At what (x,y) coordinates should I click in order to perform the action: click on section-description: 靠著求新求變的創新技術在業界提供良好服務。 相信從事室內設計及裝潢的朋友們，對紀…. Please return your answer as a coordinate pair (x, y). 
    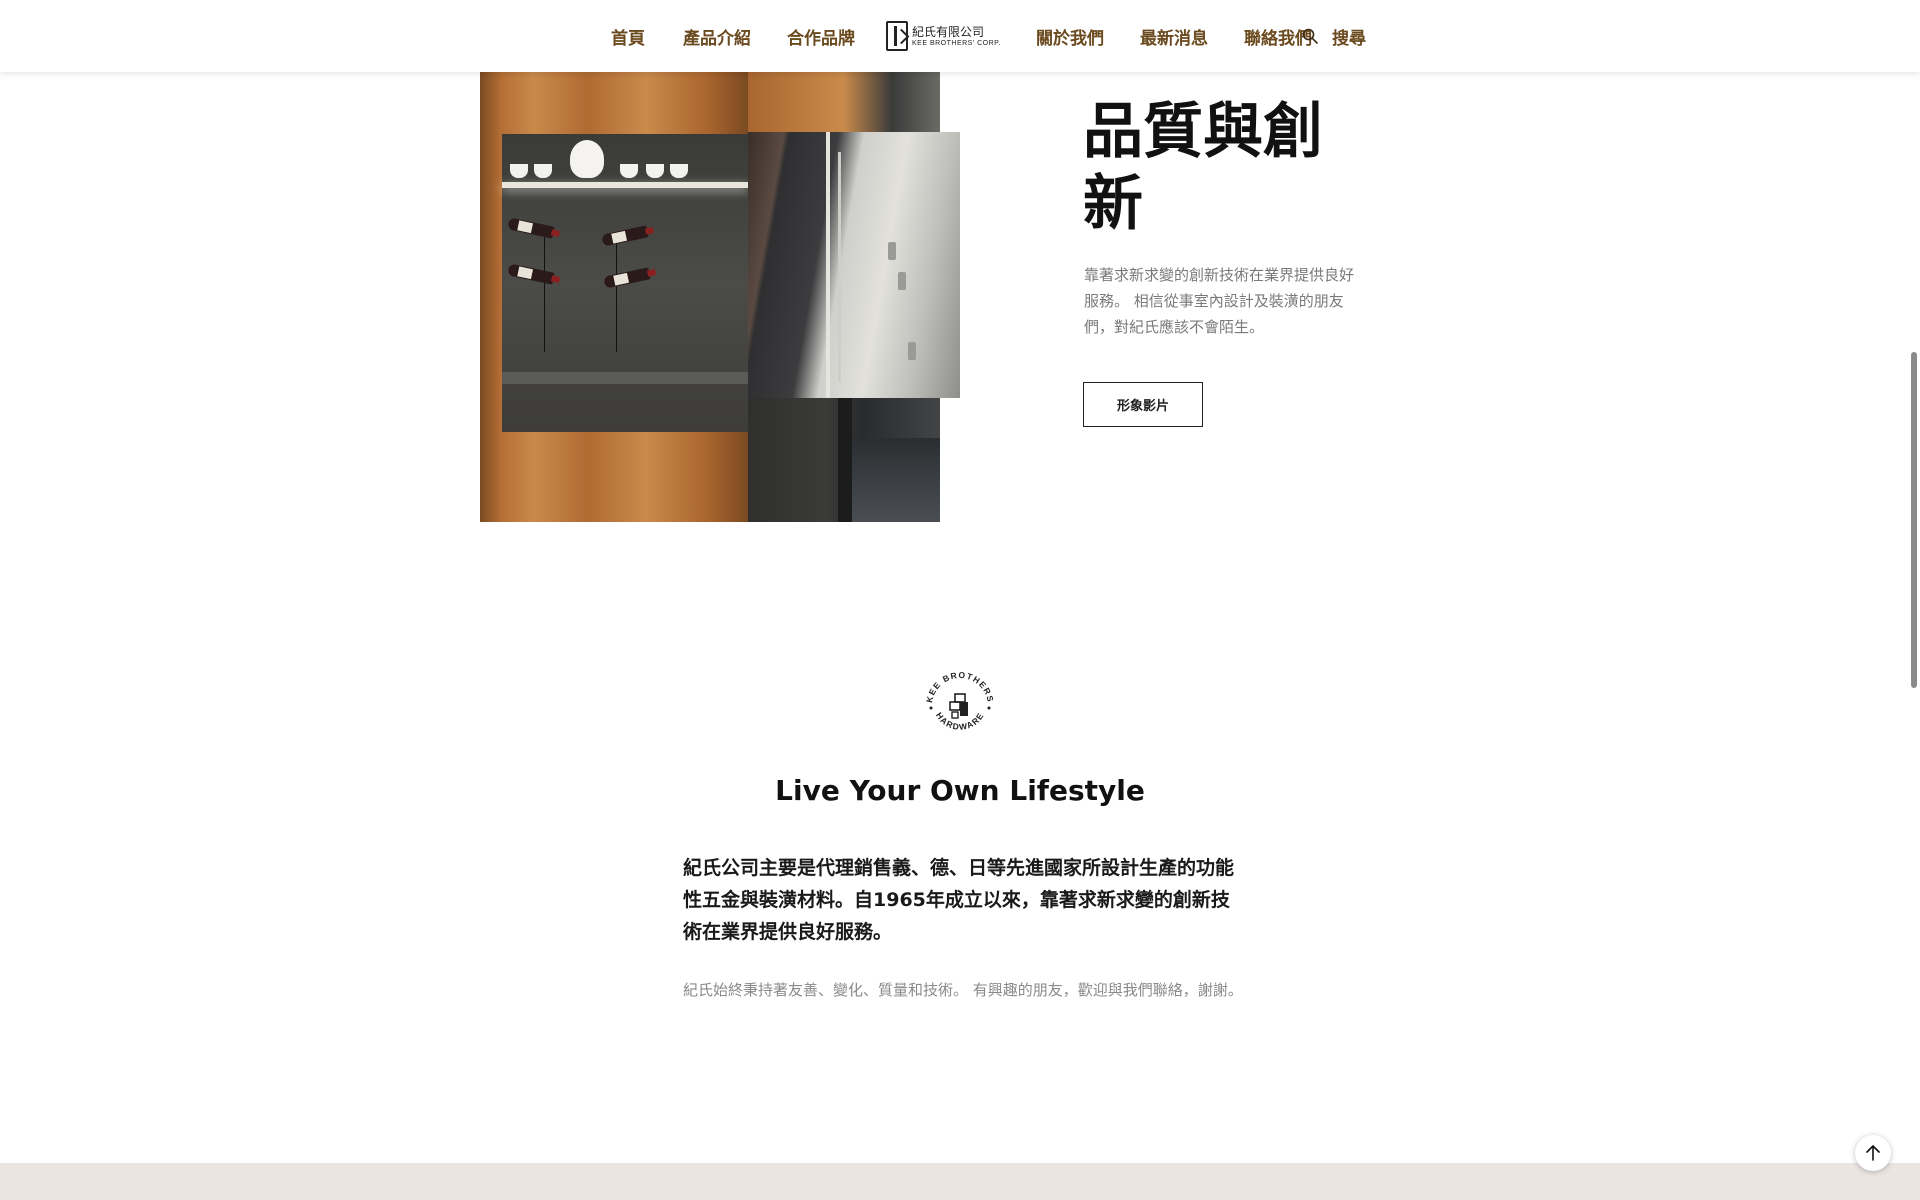
    Looking at the image, I should click on (1219, 301).